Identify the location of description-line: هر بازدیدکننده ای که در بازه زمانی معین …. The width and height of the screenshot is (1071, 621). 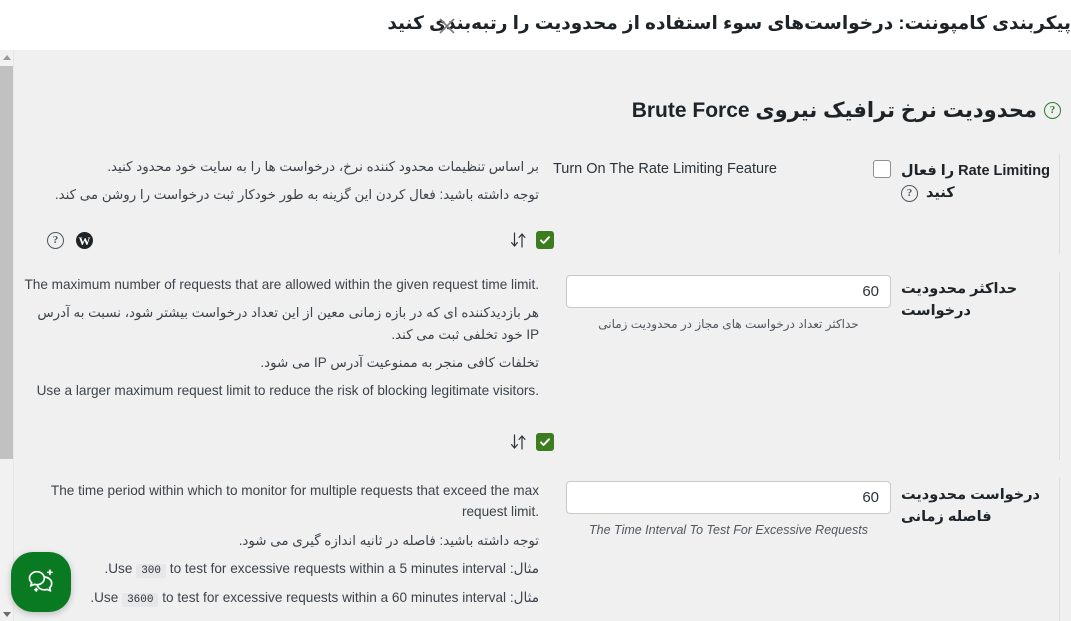
(288, 323).